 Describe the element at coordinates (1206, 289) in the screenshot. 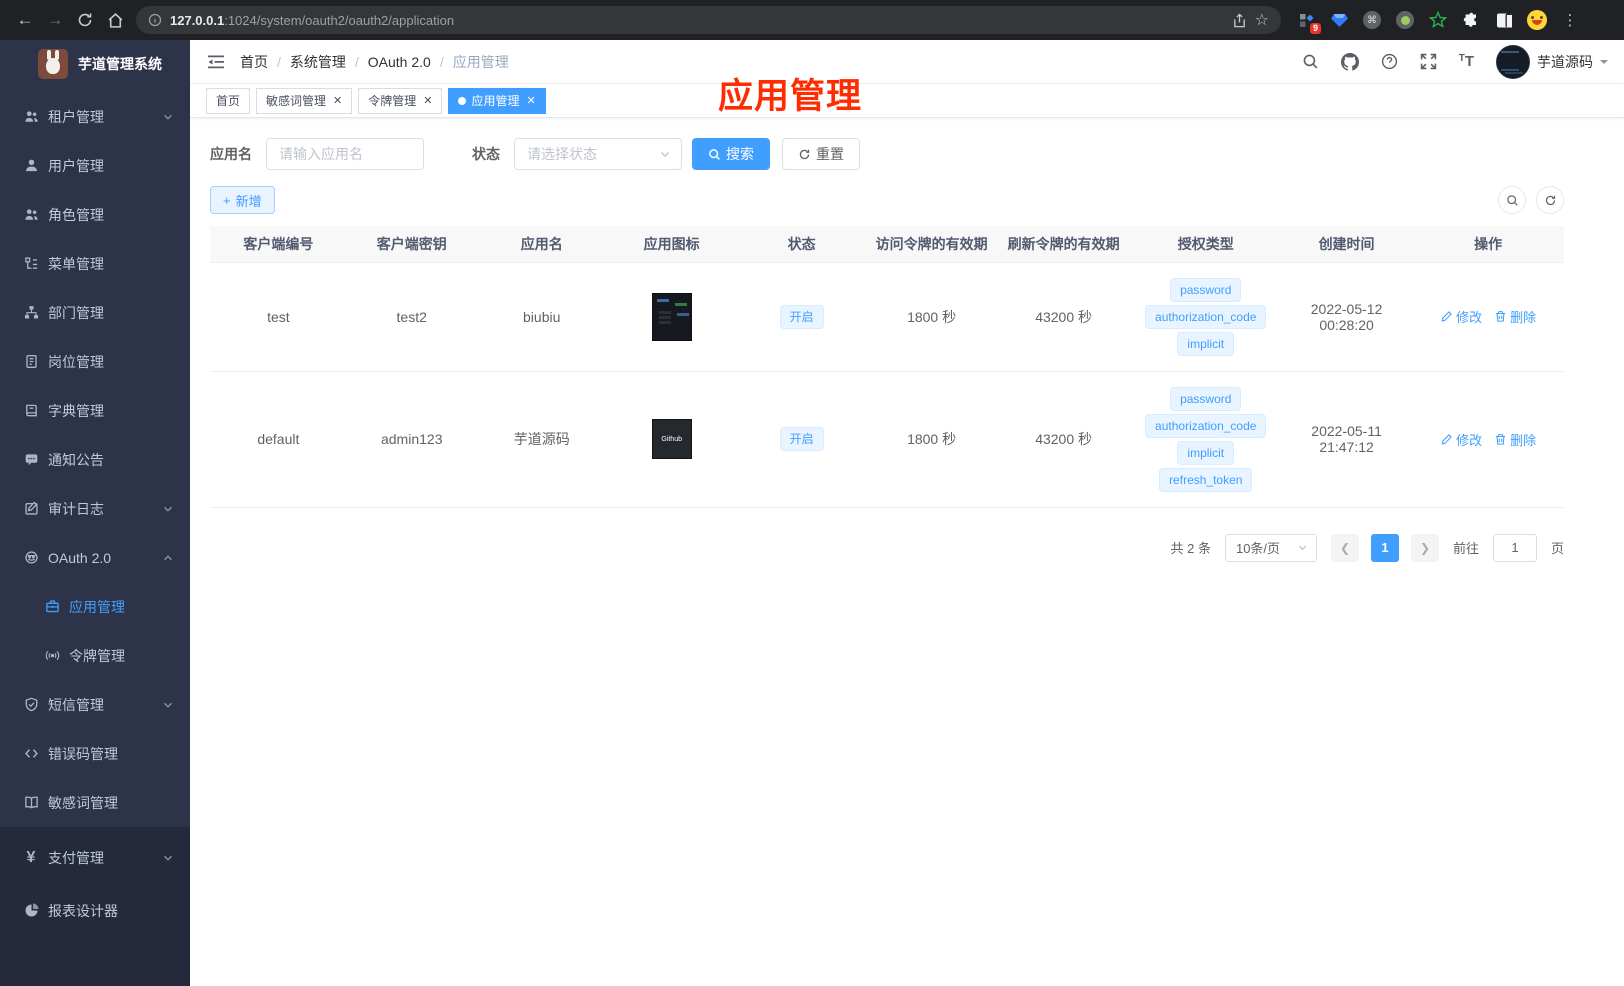

I see `grant-type-tag: password` at that location.